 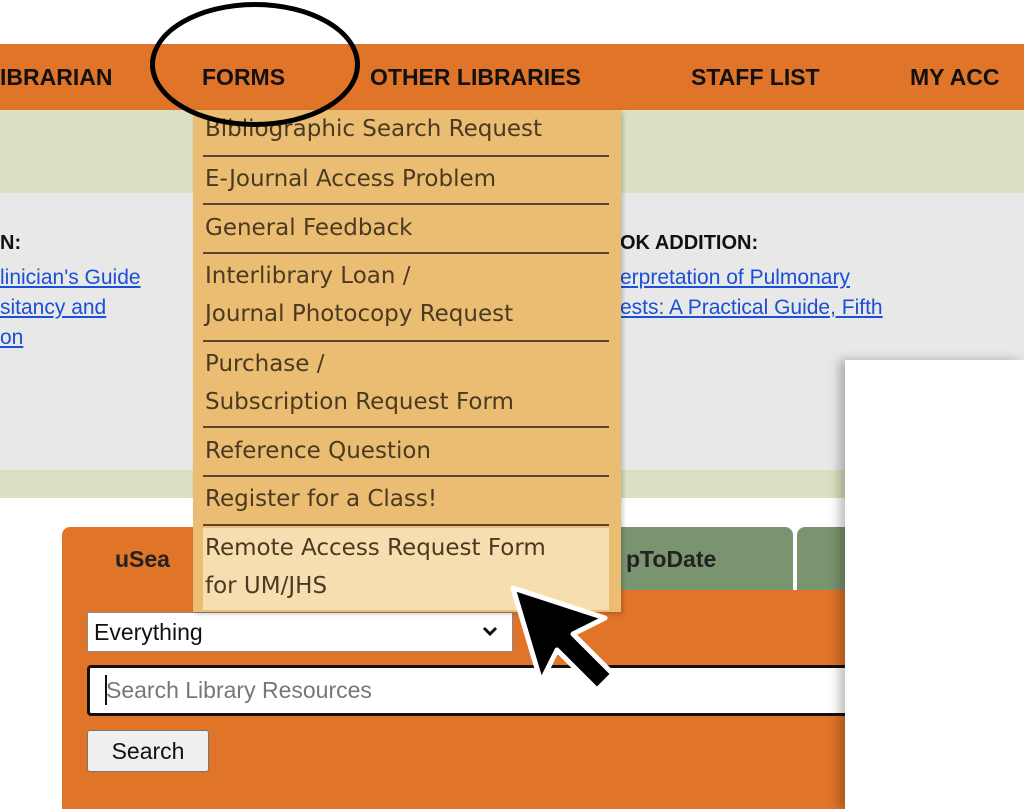 I want to click on search-input, so click(x=477, y=690).